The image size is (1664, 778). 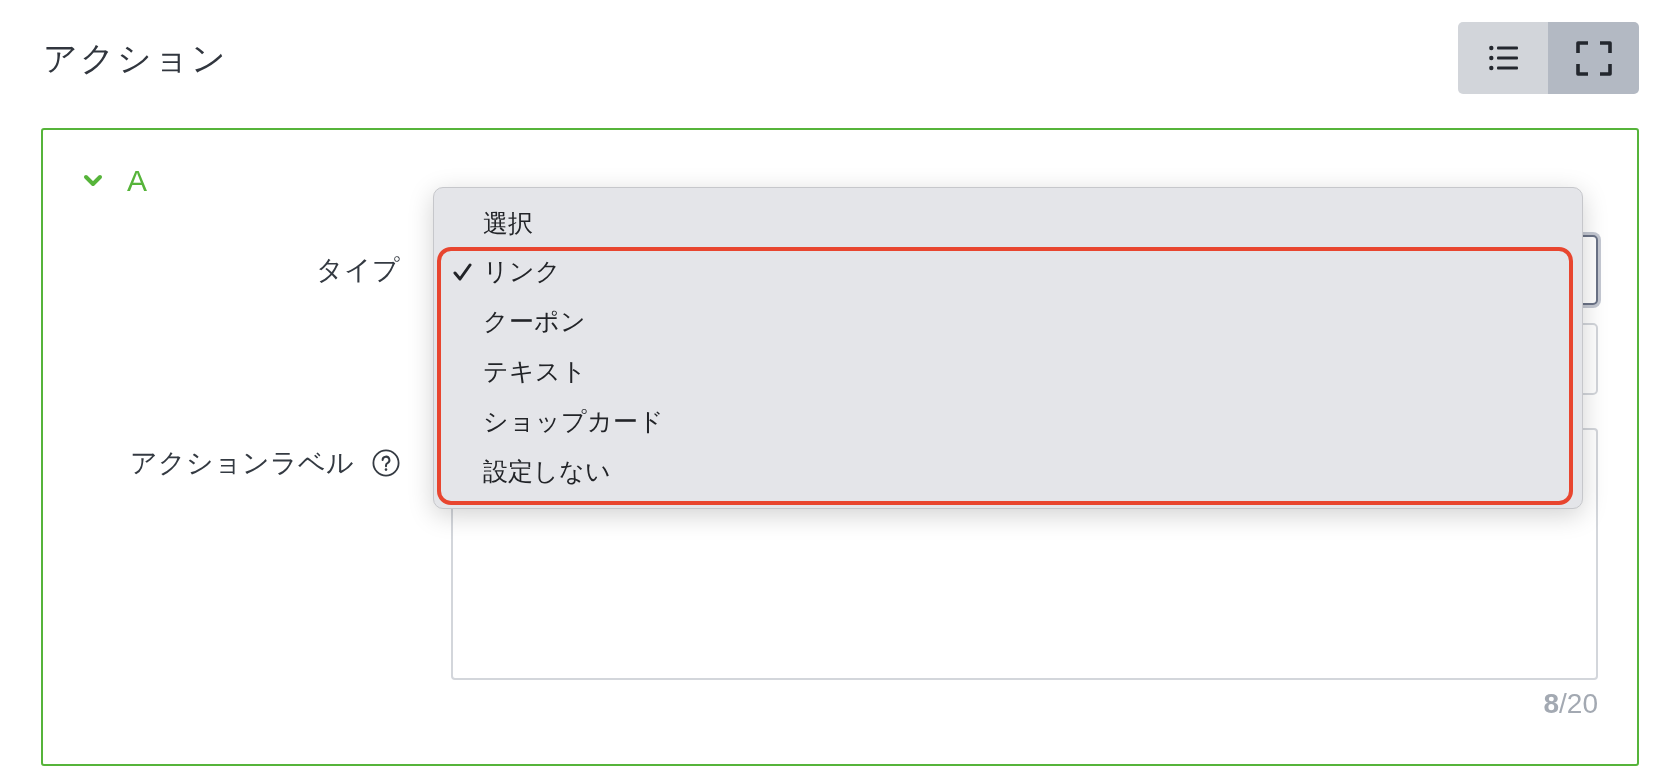 I want to click on help-icon, so click(x=386, y=463).